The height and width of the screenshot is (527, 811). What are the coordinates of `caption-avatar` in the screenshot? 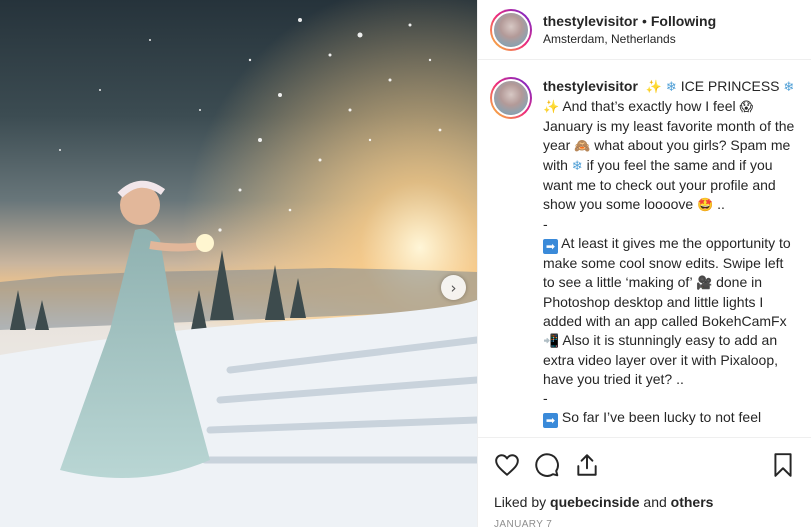 It's located at (511, 98).